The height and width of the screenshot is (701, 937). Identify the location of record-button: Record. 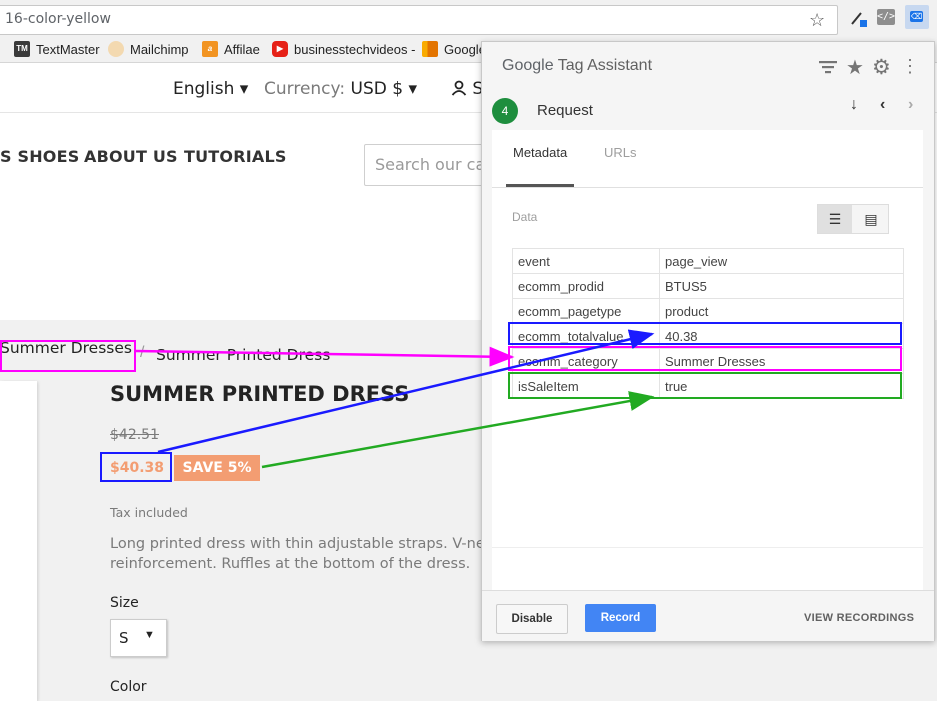
(620, 618).